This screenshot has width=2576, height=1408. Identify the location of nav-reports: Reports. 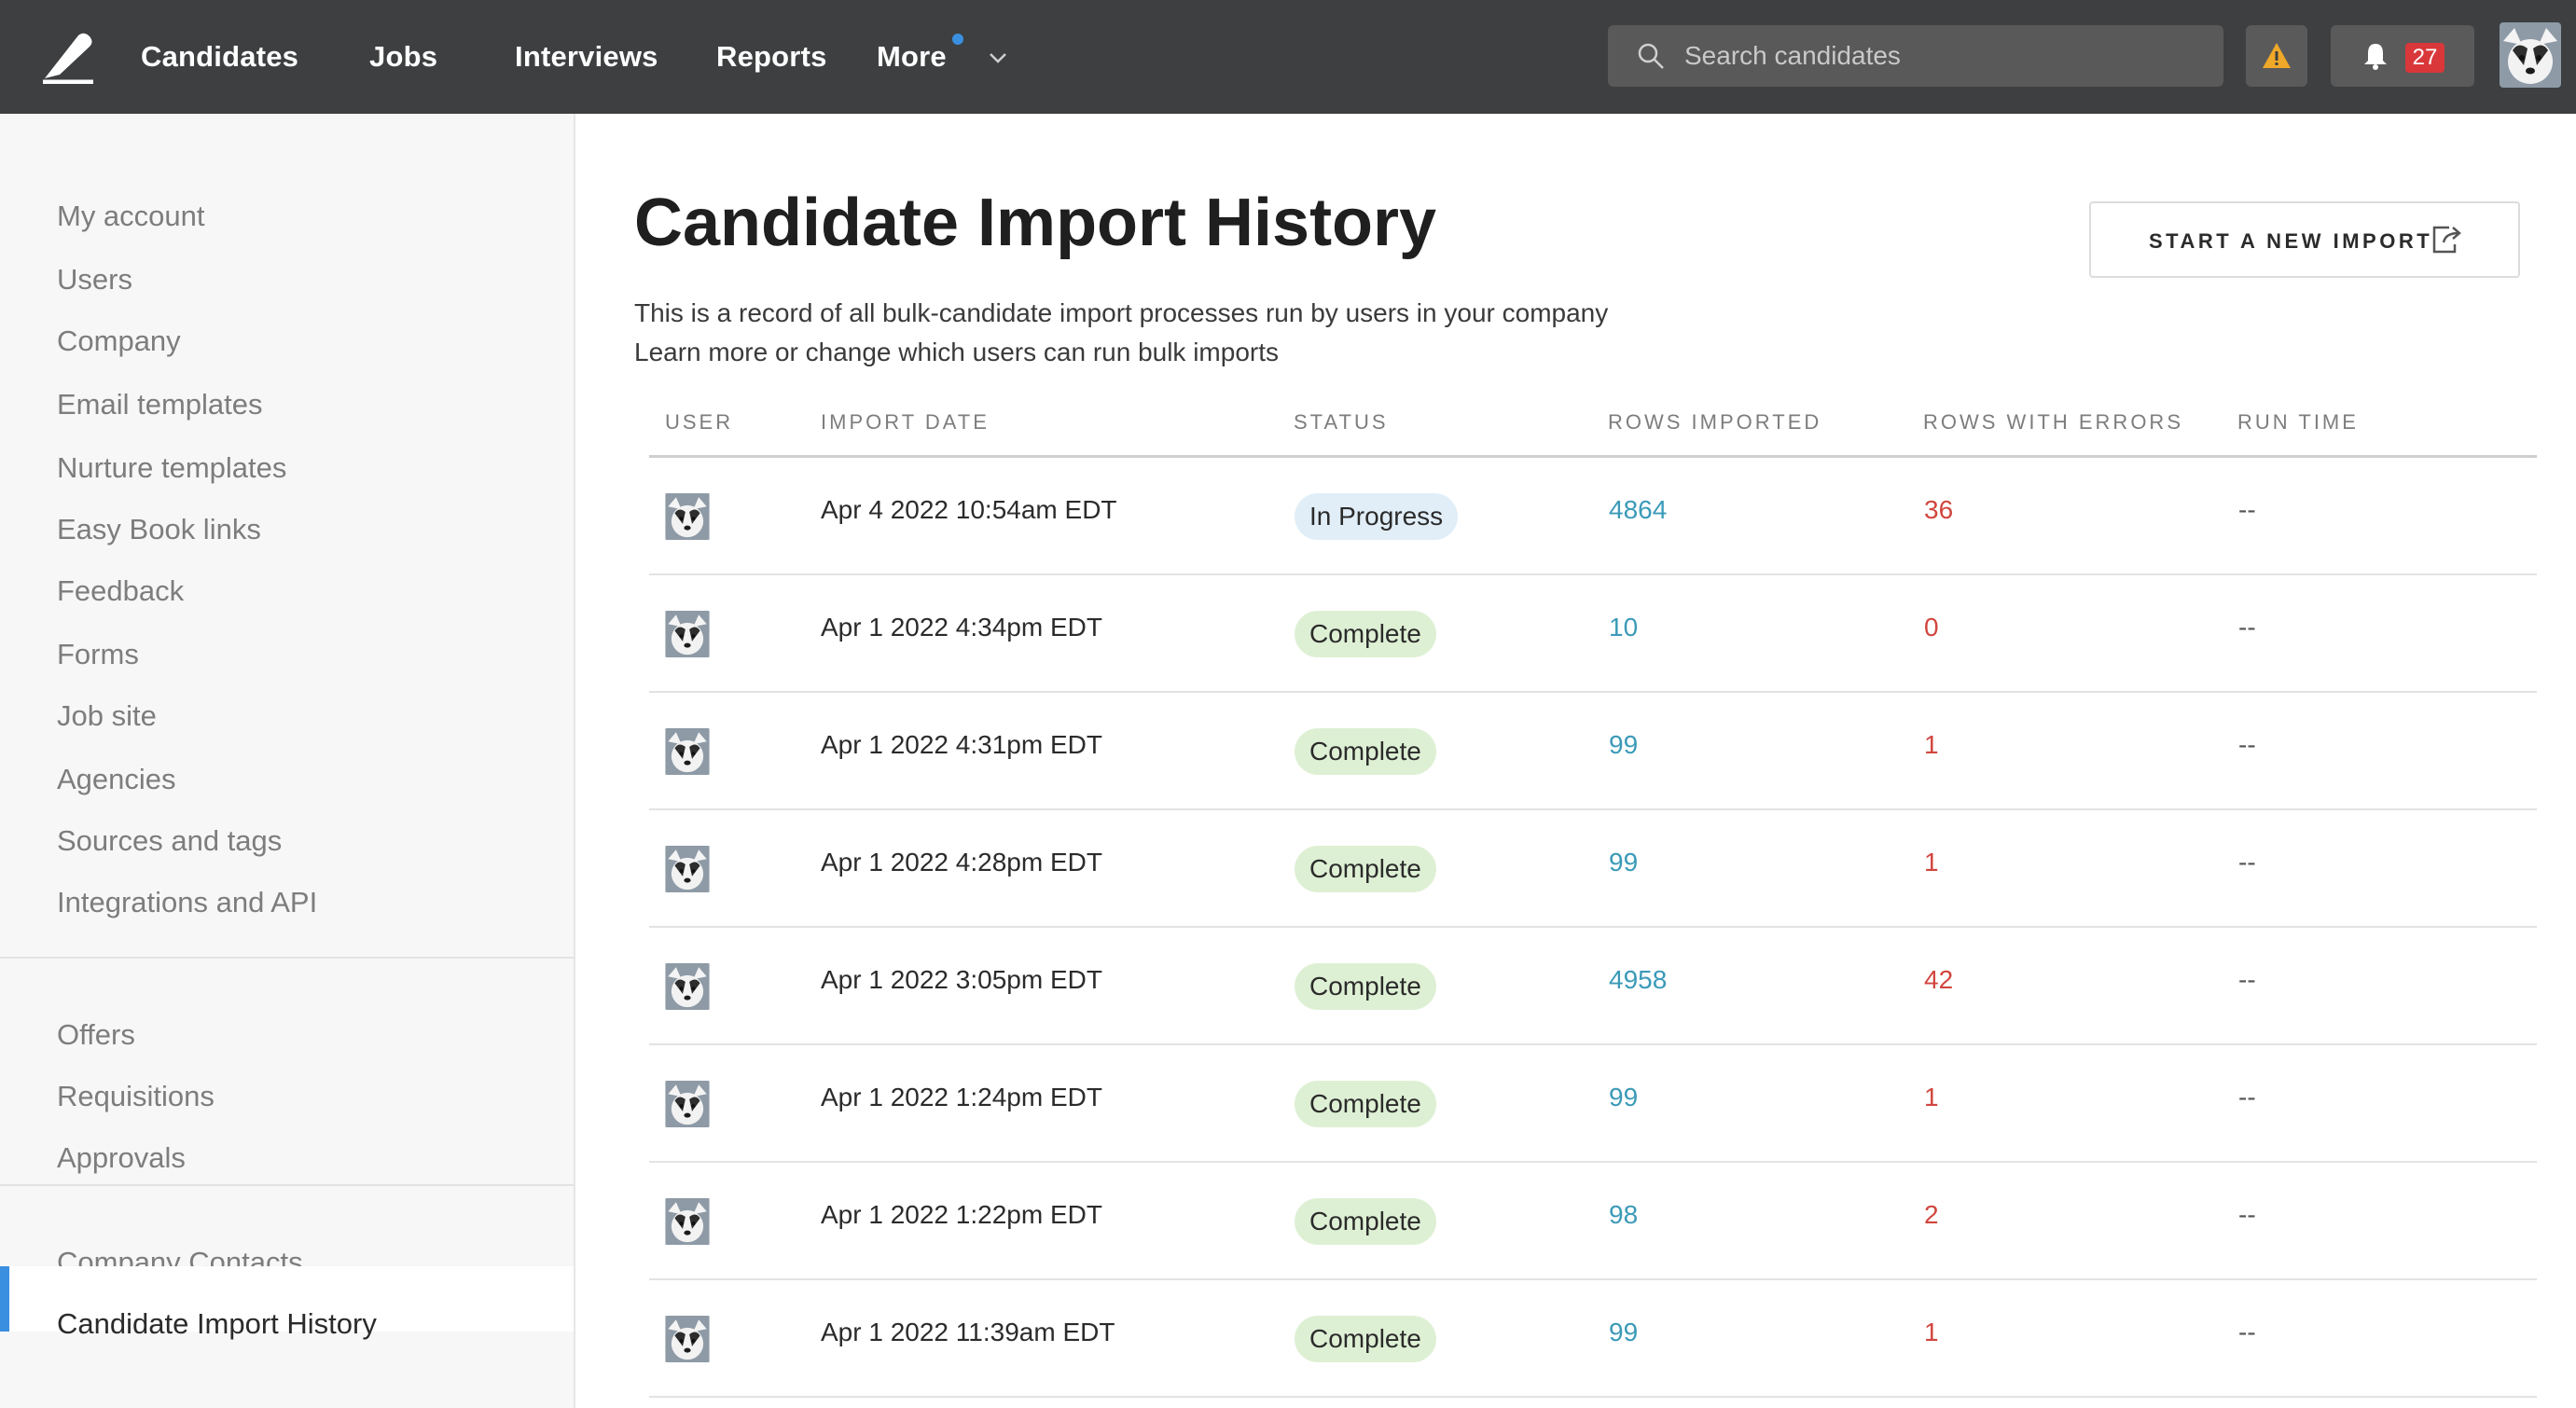
(771, 57).